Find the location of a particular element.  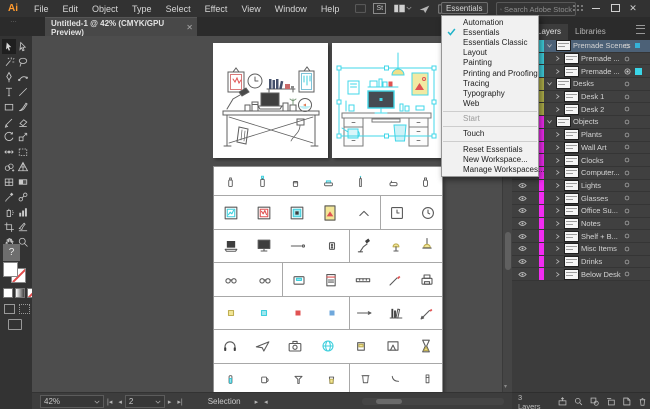

picture-icon is located at coordinates (330, 213).